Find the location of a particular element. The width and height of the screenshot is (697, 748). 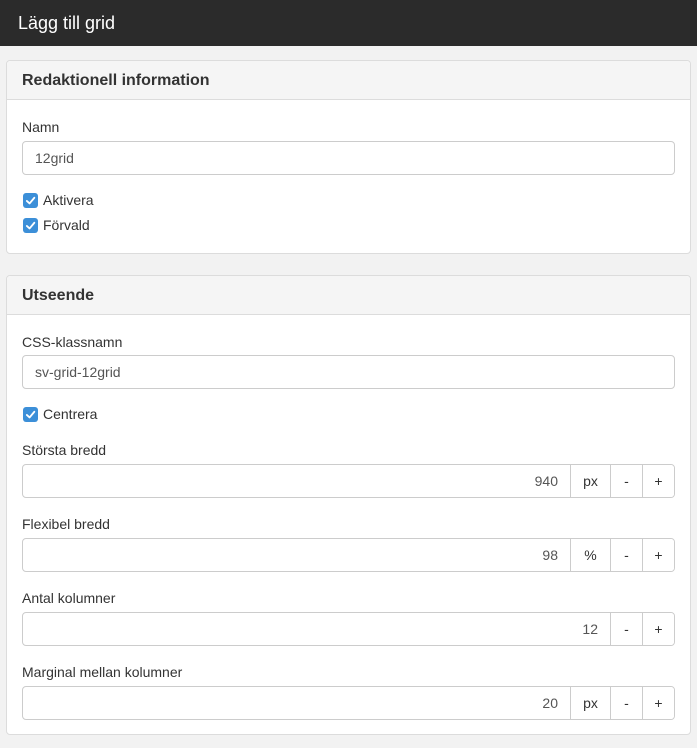

default-checkbox: Förvald is located at coordinates (56, 225).